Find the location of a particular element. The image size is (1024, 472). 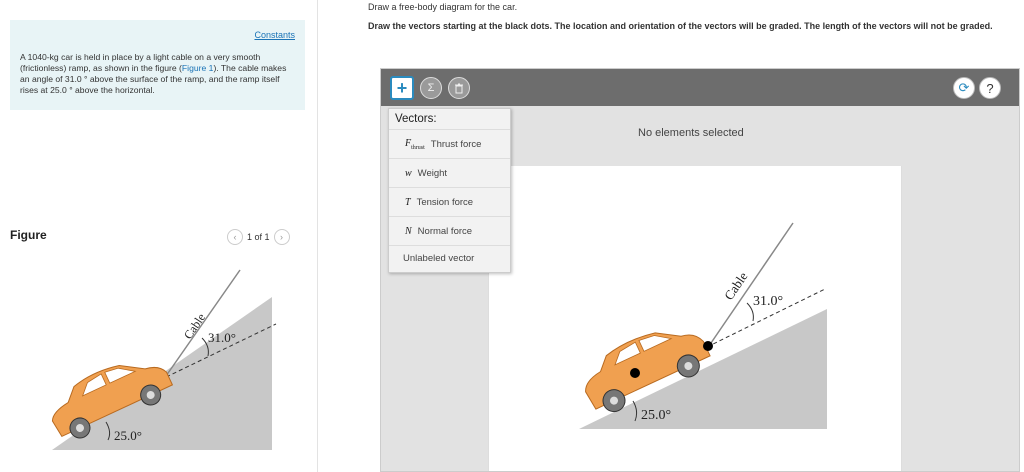

vector-item-thrust: Fthrust Thrust force is located at coordinates (449, 143).